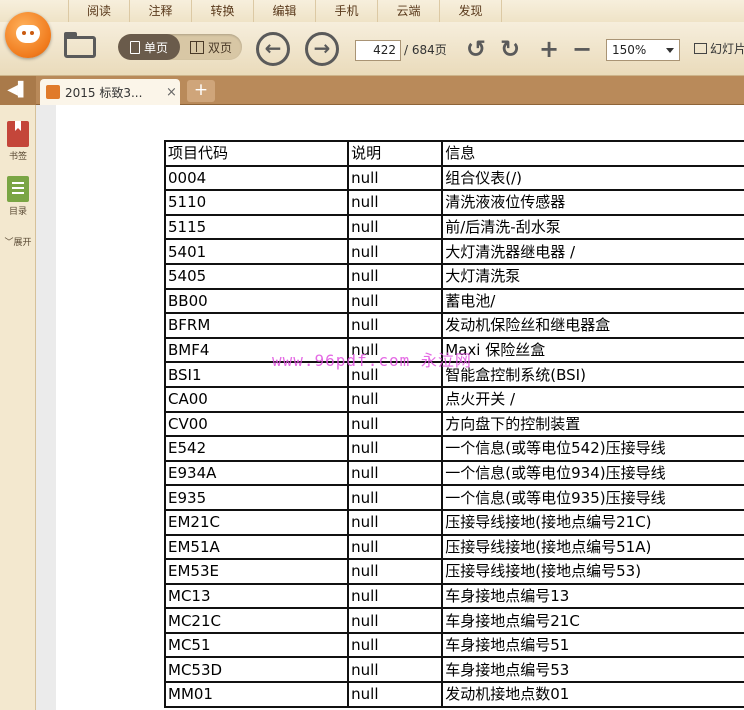 This screenshot has width=744, height=710. I want to click on table-cell: 车身接地点编号53, so click(592, 670).